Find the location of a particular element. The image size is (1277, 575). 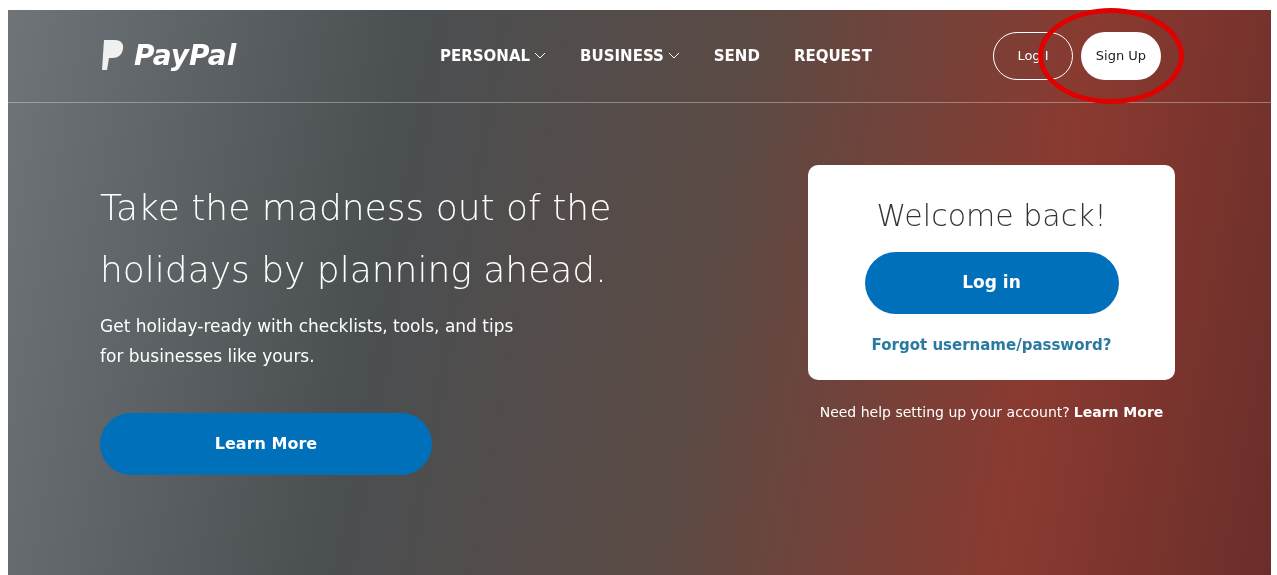

nav-link: SEND is located at coordinates (736, 56).